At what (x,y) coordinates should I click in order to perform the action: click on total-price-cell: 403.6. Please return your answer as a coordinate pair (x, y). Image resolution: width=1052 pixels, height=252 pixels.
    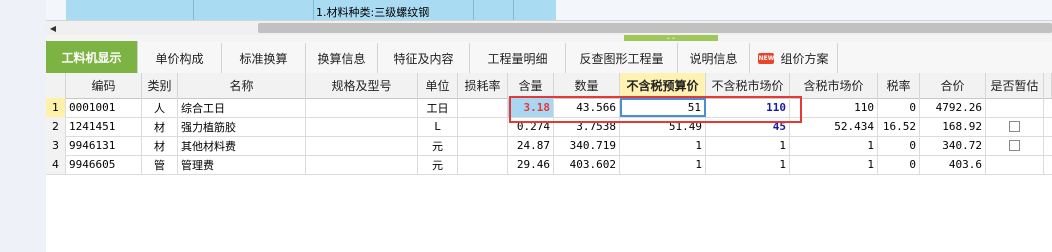
    Looking at the image, I should click on (953, 164).